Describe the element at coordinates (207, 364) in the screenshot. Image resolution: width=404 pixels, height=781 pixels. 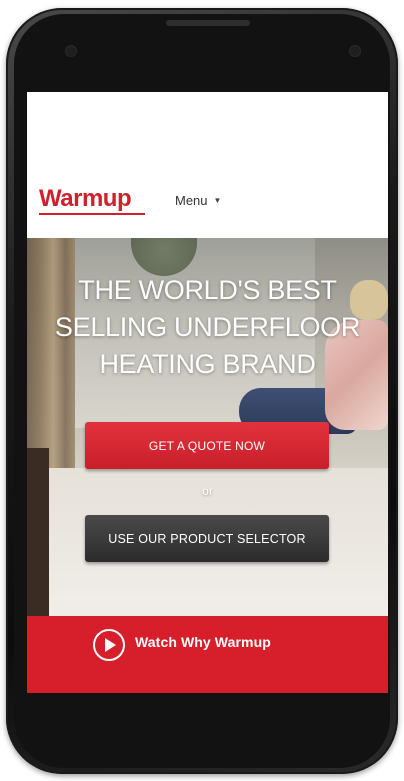
I see `hero-title-line: HEATING BRAND` at that location.